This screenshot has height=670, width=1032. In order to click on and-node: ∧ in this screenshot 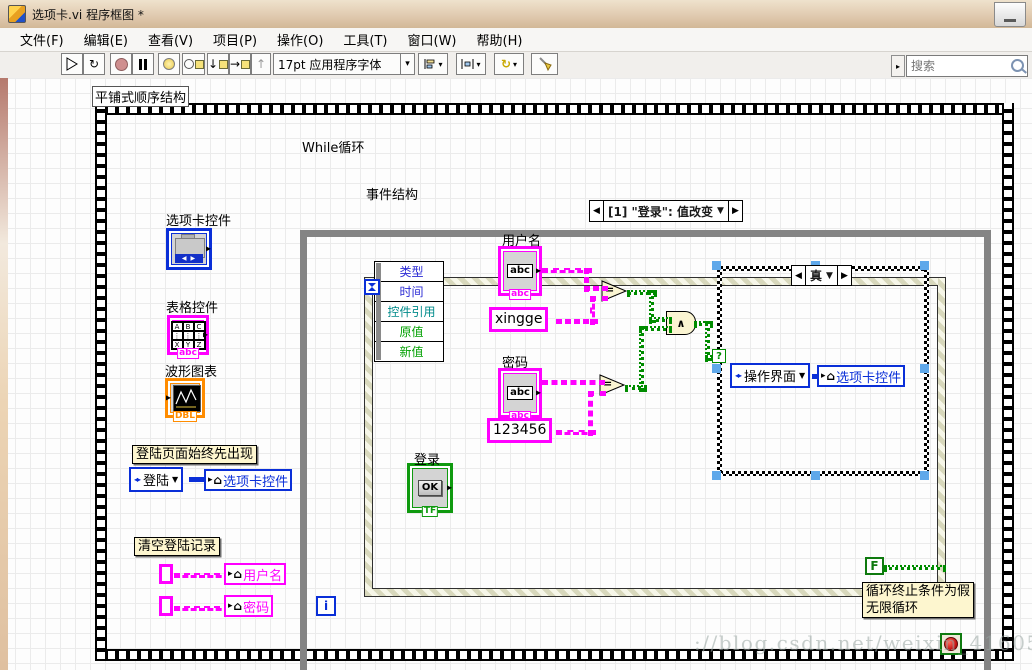, I will do `click(681, 323)`.